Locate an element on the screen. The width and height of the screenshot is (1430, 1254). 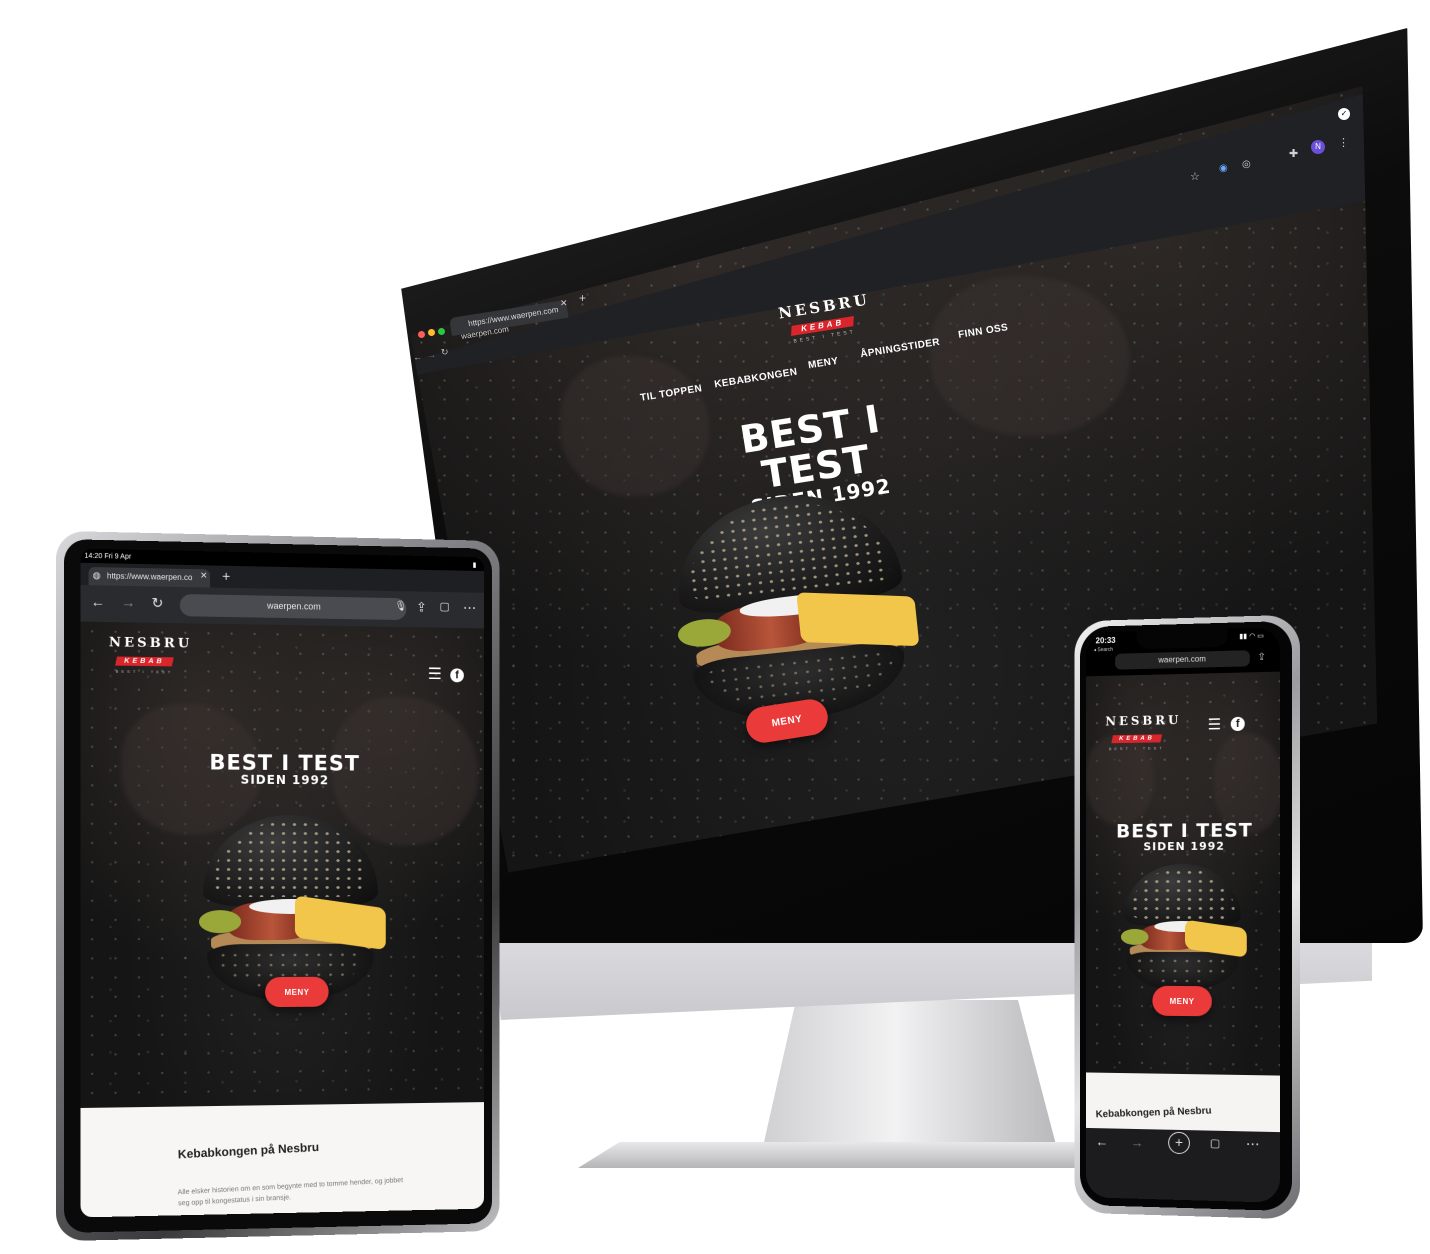
imac-stand is located at coordinates (910, 1080).